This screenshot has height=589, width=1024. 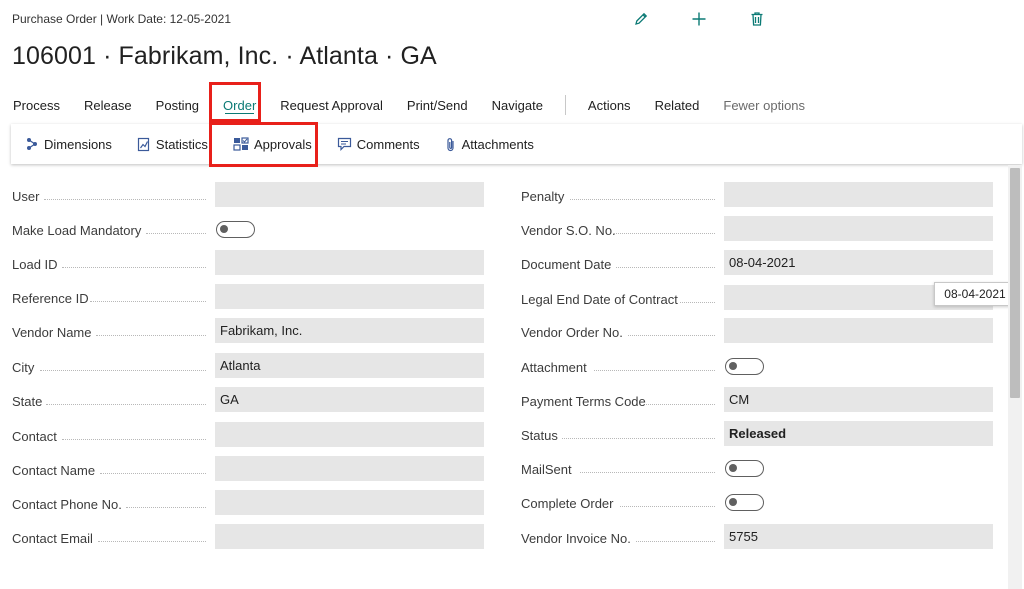 I want to click on menu-related: Related, so click(x=677, y=105).